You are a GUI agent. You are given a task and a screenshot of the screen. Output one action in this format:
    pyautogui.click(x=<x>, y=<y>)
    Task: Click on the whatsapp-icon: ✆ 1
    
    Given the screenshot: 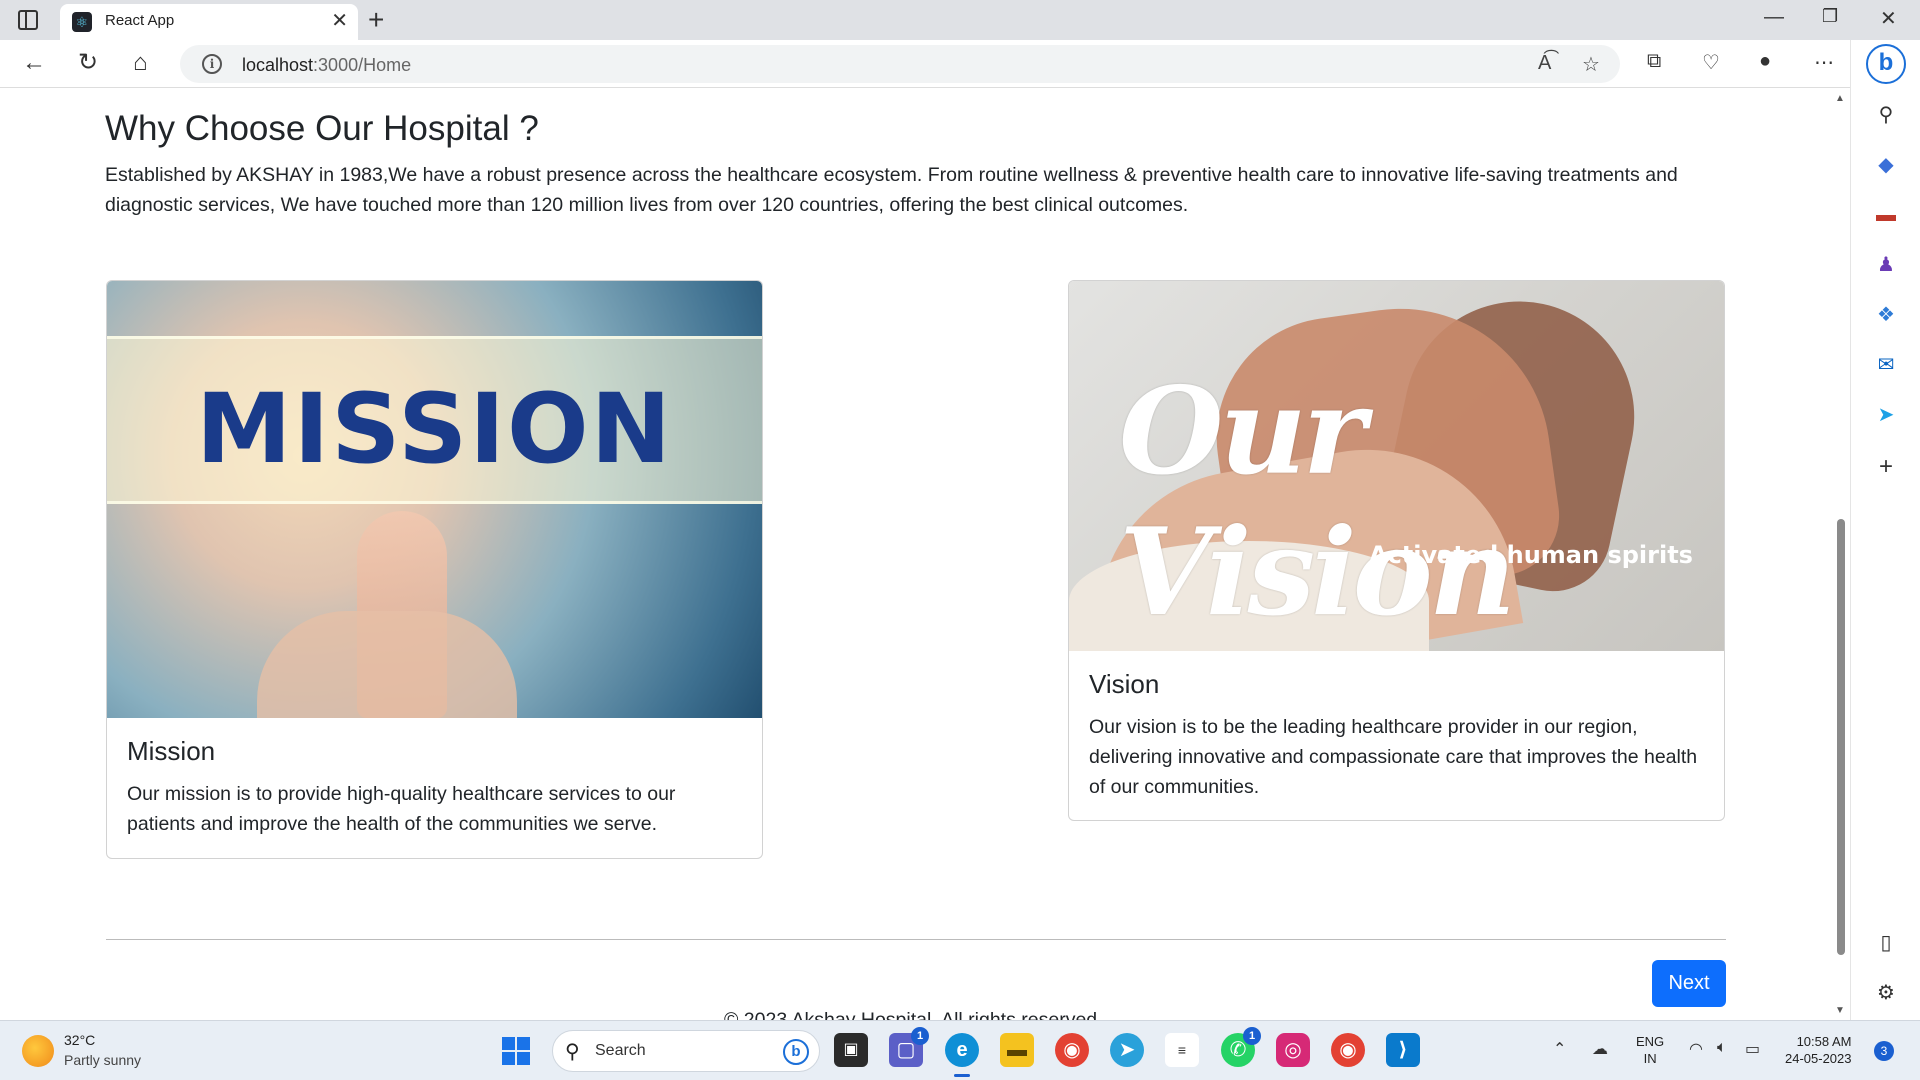 What is the action you would take?
    pyautogui.click(x=1241, y=1047)
    